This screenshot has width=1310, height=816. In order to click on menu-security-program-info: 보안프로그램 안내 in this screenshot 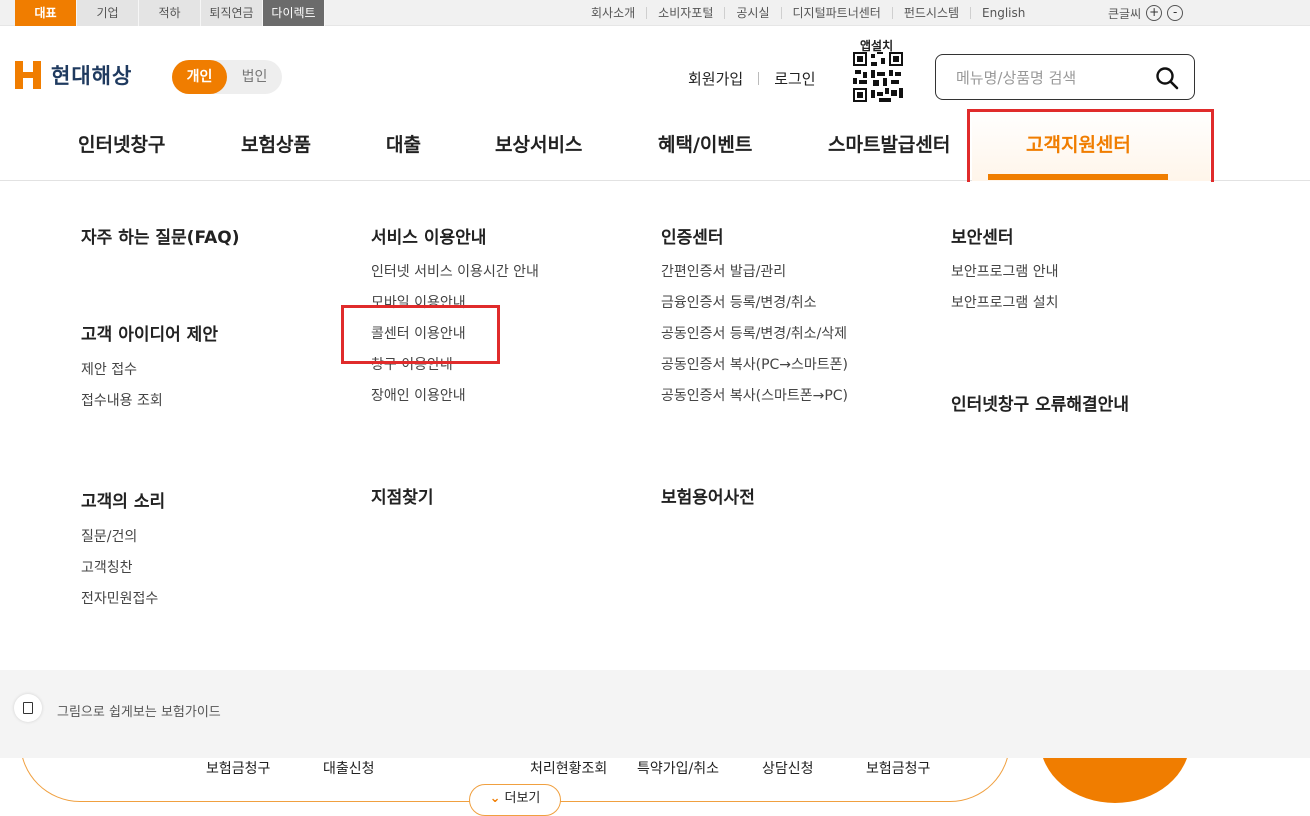, I will do `click(1005, 271)`.